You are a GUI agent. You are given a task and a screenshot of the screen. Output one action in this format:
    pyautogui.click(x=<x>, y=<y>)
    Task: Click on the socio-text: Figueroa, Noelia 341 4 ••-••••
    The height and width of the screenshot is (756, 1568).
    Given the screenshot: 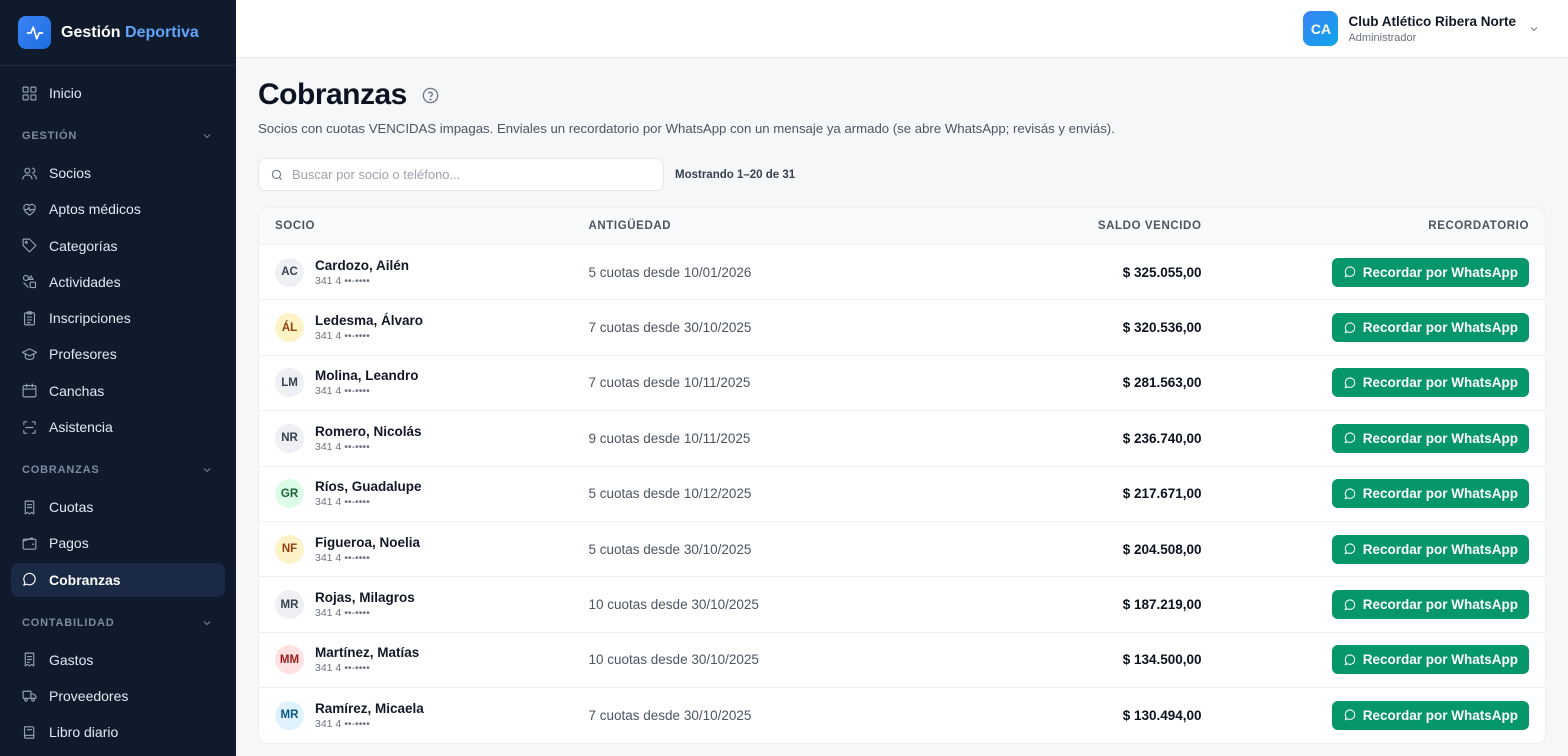 What is the action you would take?
    pyautogui.click(x=367, y=549)
    